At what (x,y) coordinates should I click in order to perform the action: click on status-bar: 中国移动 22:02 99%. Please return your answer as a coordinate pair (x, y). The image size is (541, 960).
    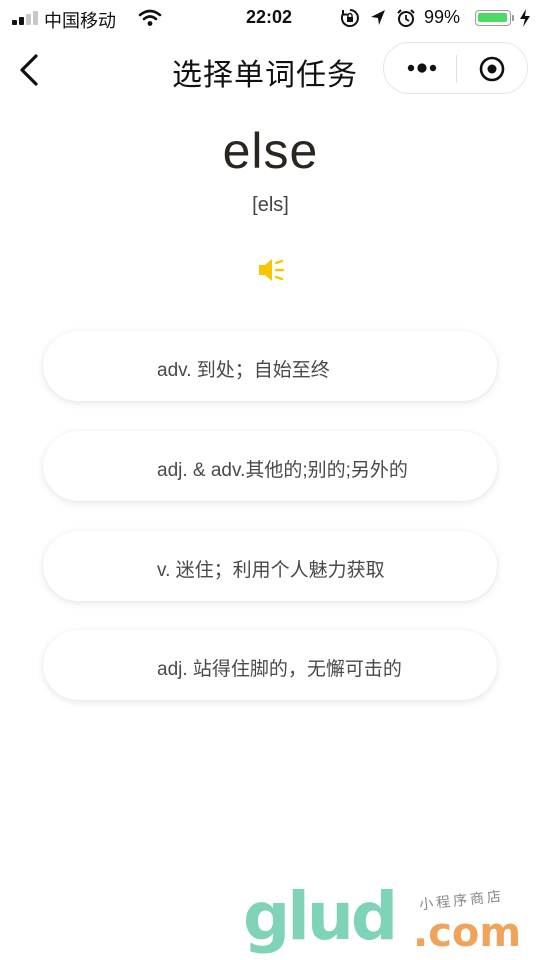
    Looking at the image, I should click on (270, 18).